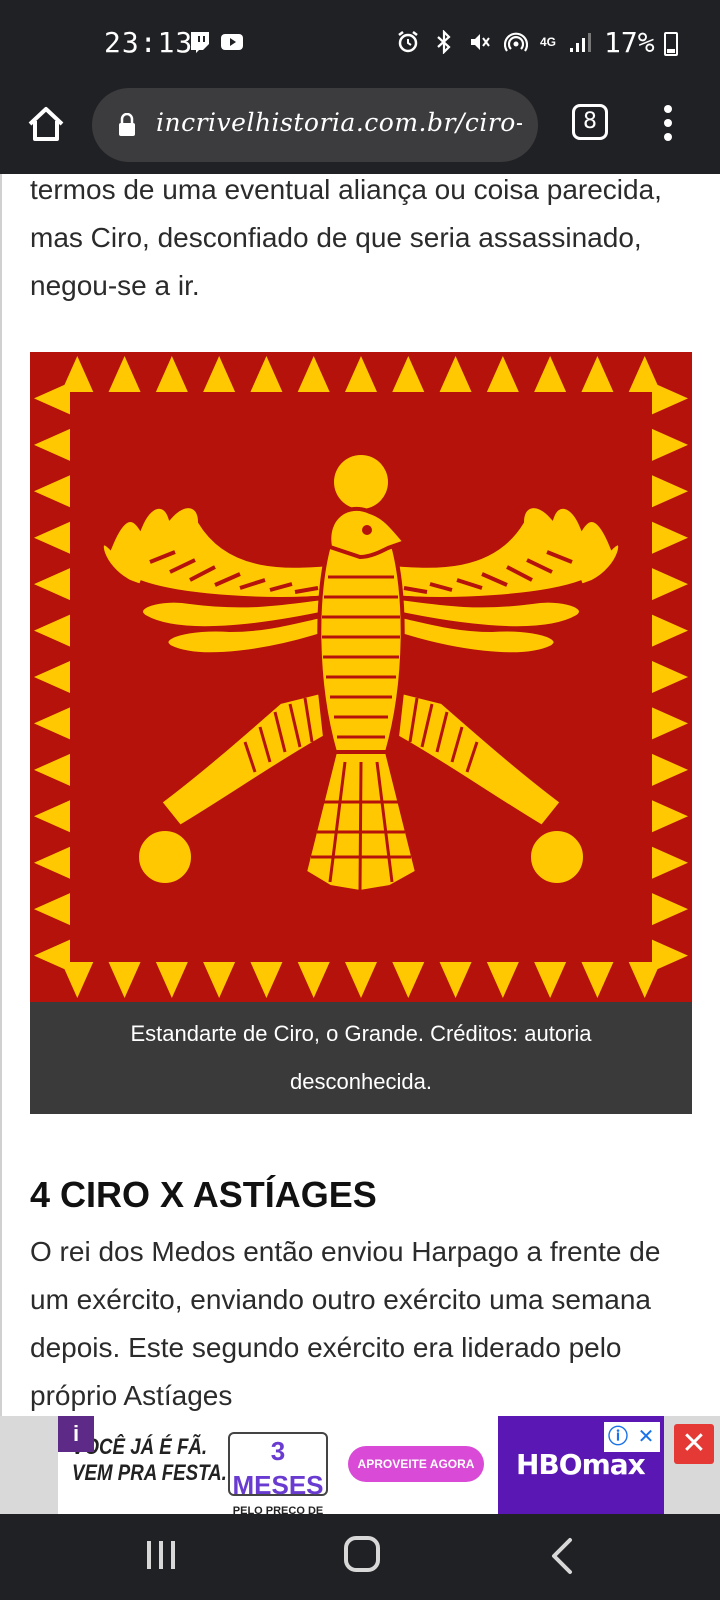  Describe the element at coordinates (668, 124) in the screenshot. I see `menu-icon` at that location.